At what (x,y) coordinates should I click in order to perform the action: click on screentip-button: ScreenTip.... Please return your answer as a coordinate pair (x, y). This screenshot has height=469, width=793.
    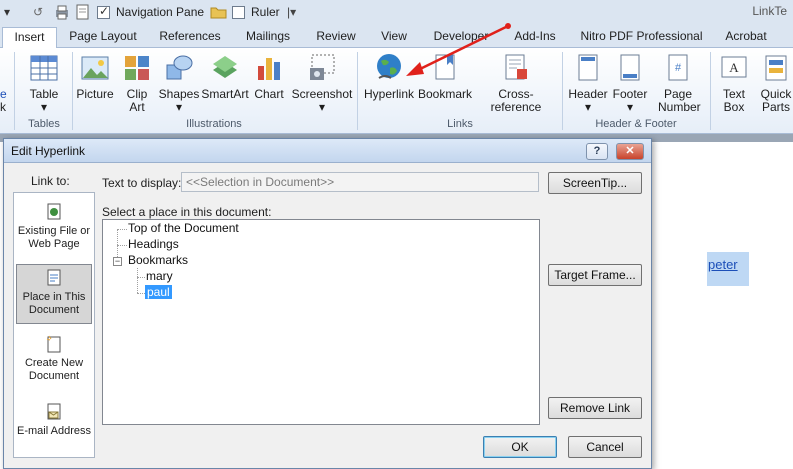
    Looking at the image, I should click on (595, 183).